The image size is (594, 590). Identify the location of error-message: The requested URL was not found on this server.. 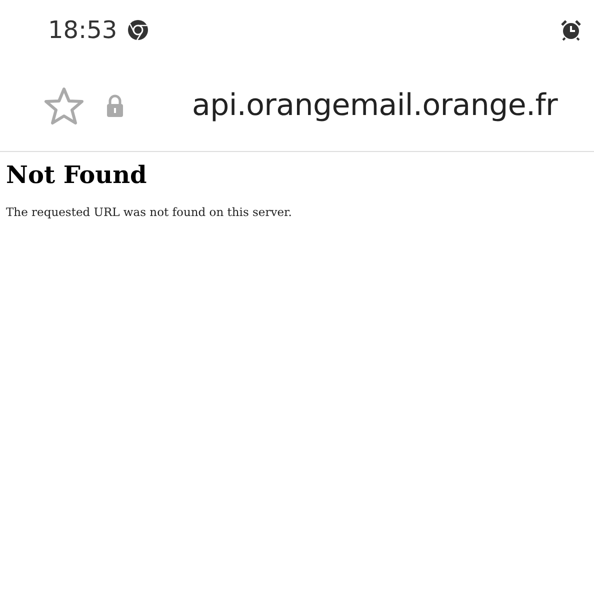
(149, 212).